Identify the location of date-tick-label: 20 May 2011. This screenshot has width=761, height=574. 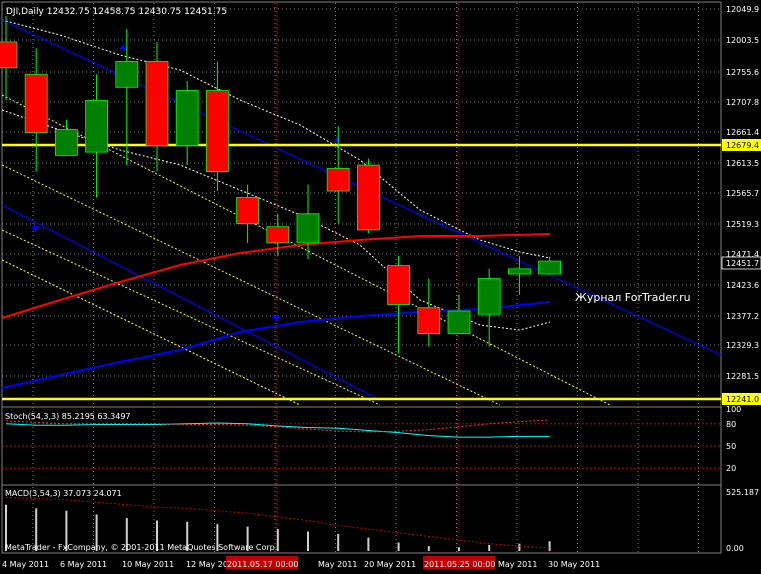
(390, 564).